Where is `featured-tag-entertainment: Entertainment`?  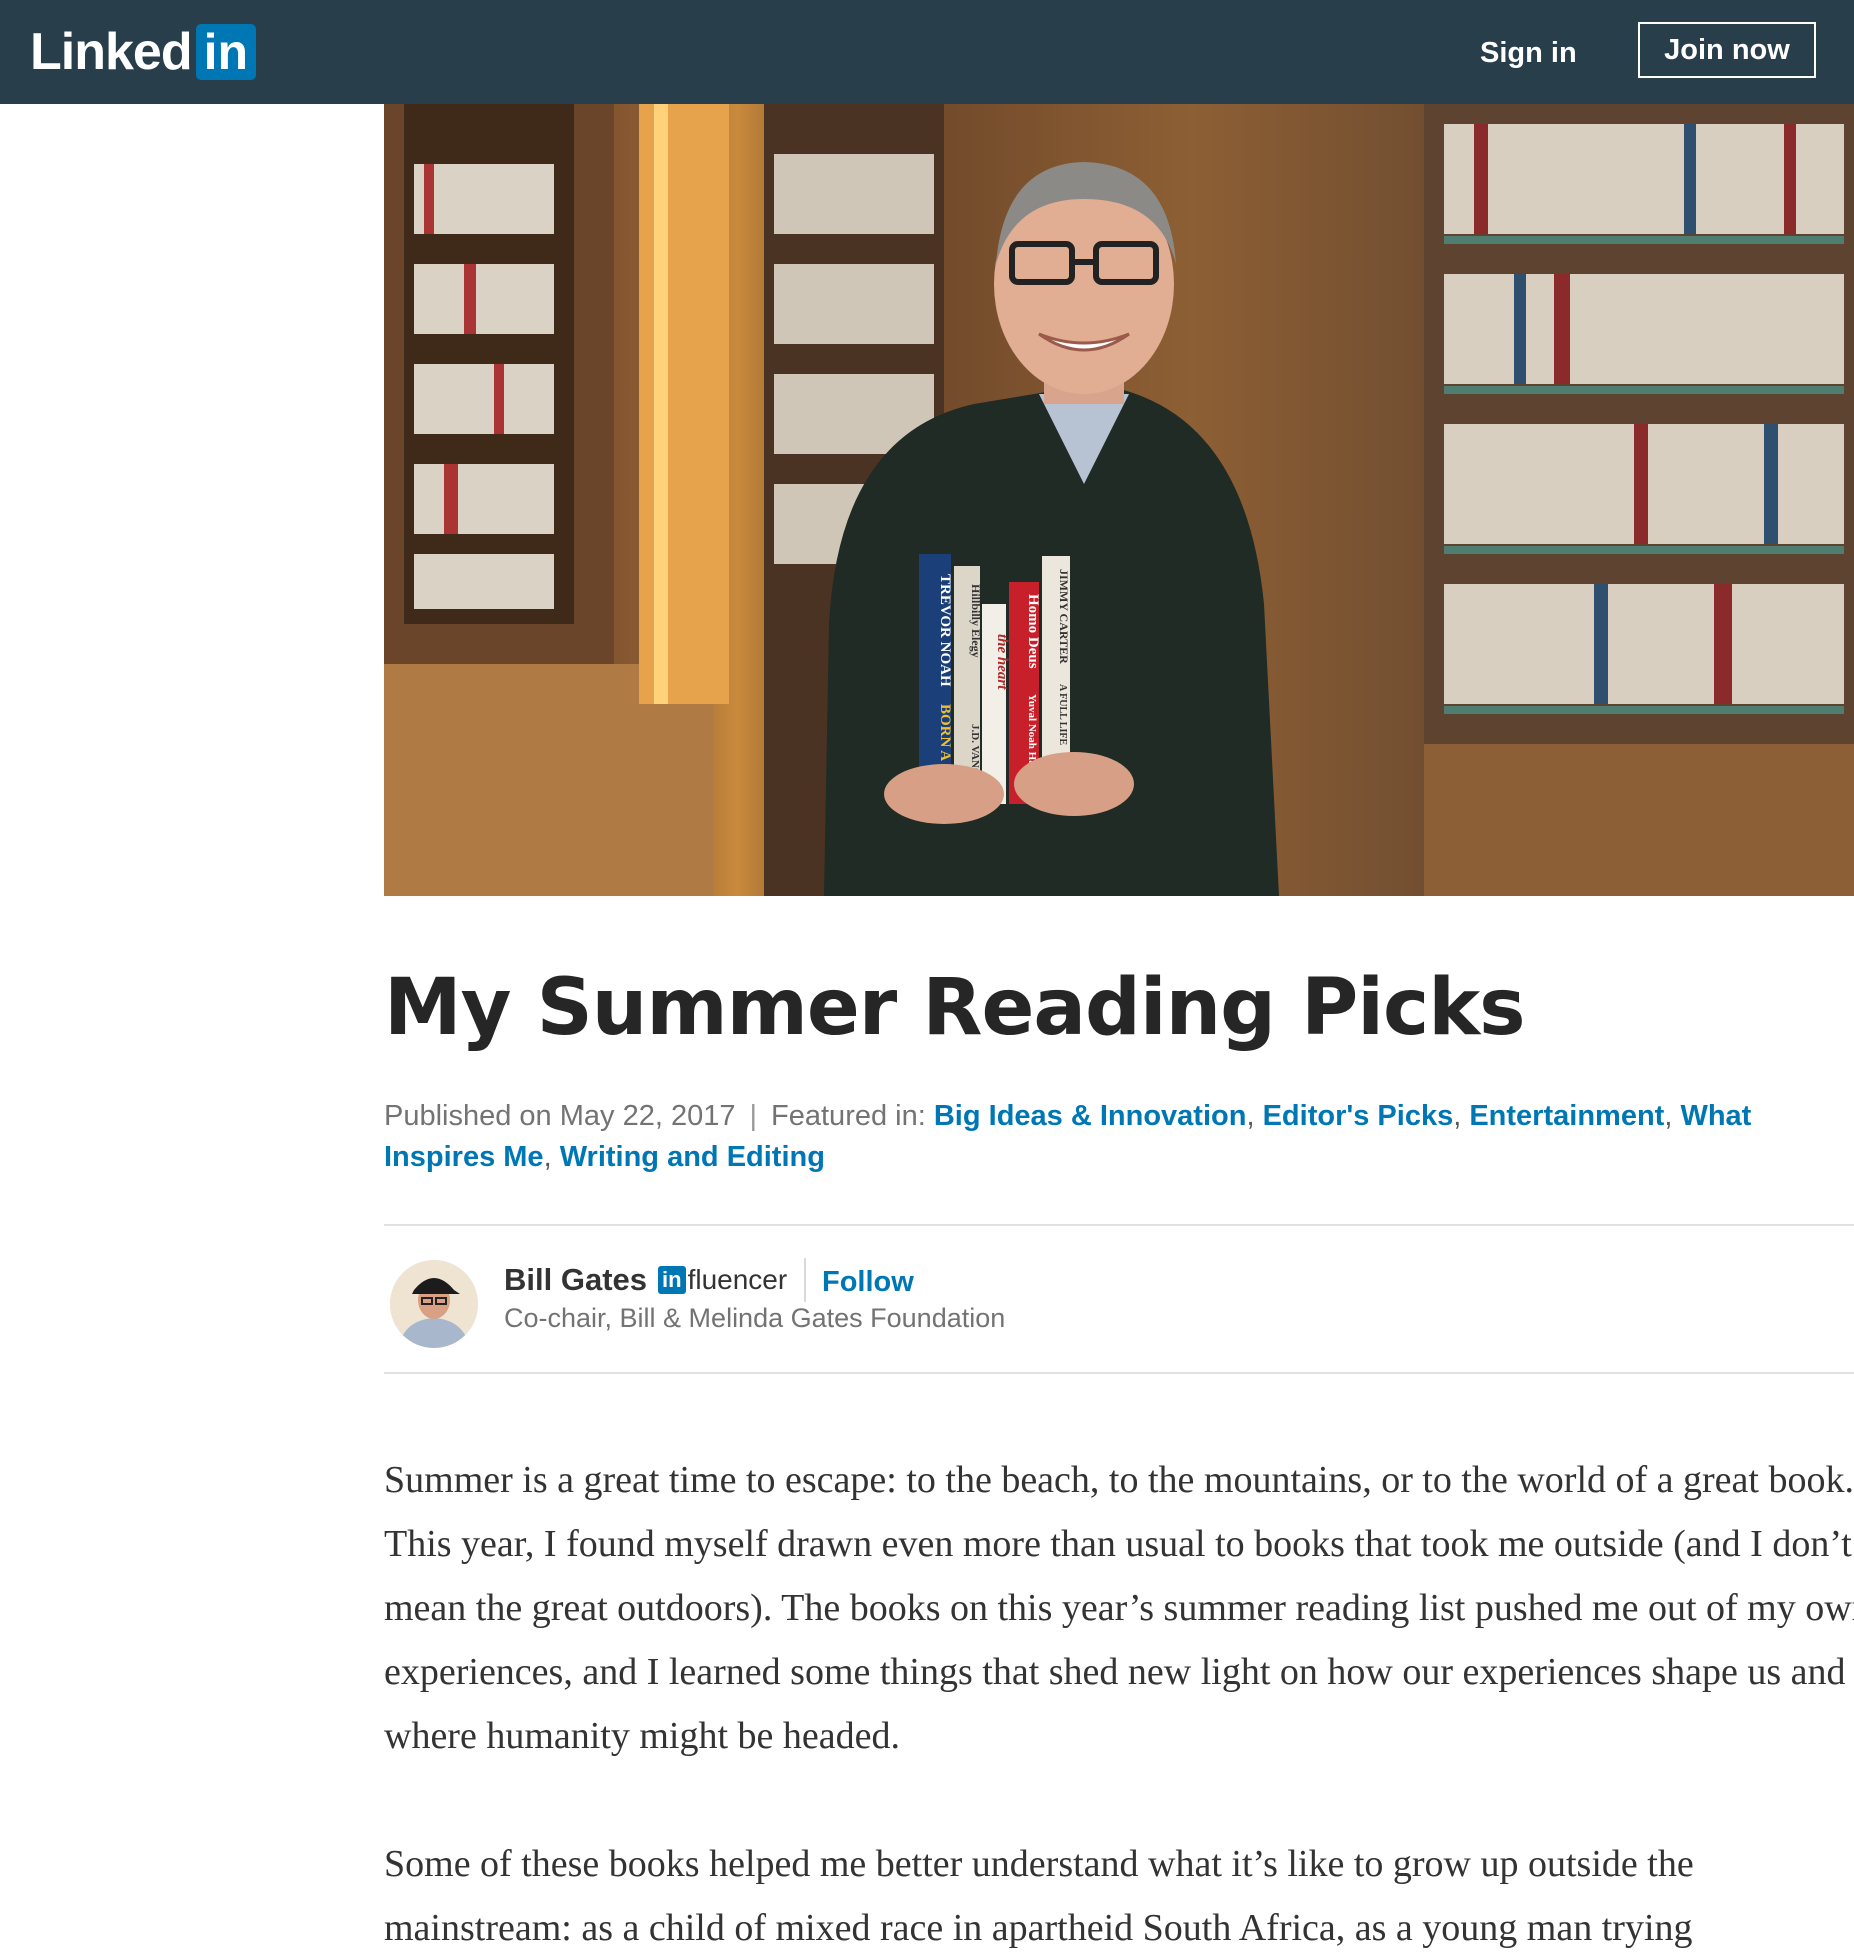 featured-tag-entertainment: Entertainment is located at coordinates (1566, 1116).